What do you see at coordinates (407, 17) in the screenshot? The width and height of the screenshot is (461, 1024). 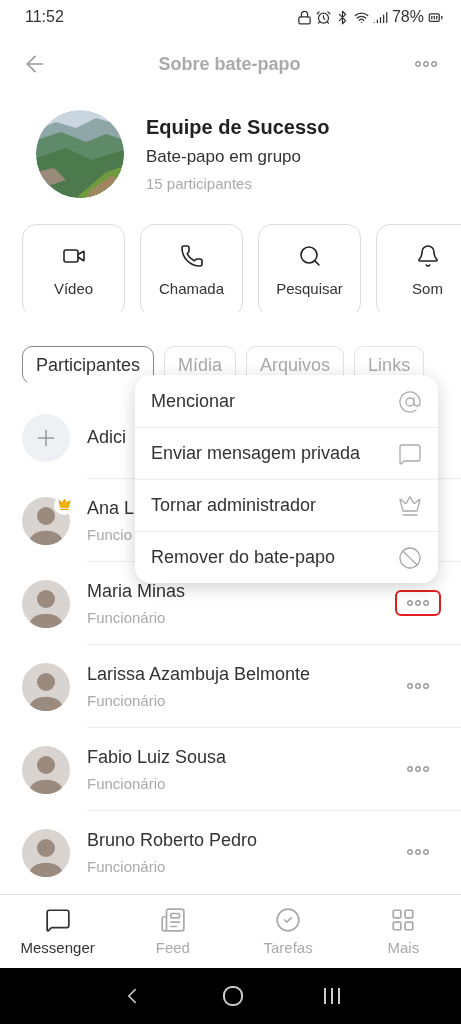 I see `battery-level: 78%` at bounding box center [407, 17].